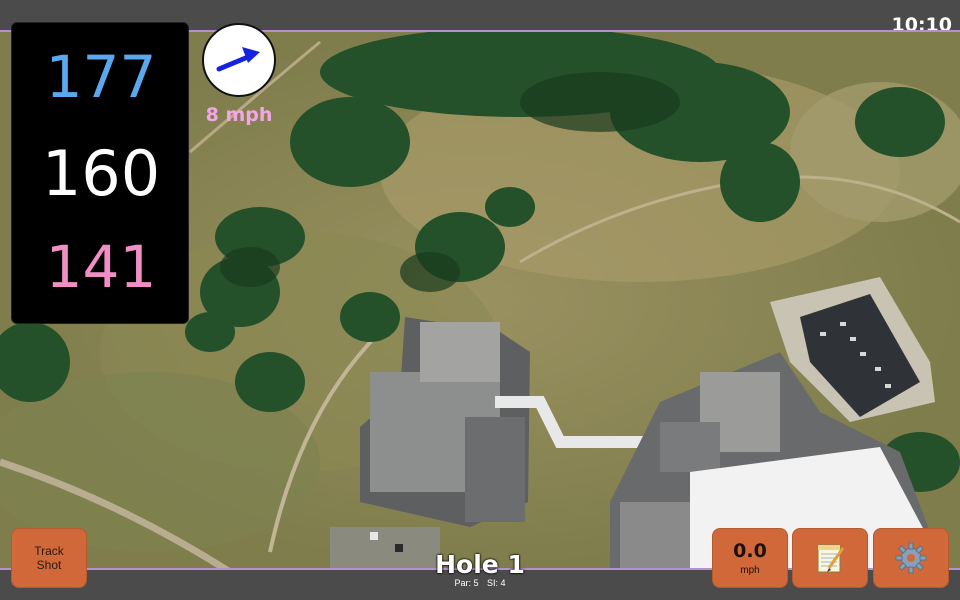 The width and height of the screenshot is (960, 600). Describe the element at coordinates (480, 564) in the screenshot. I see `hole-title: Hole 1` at that location.